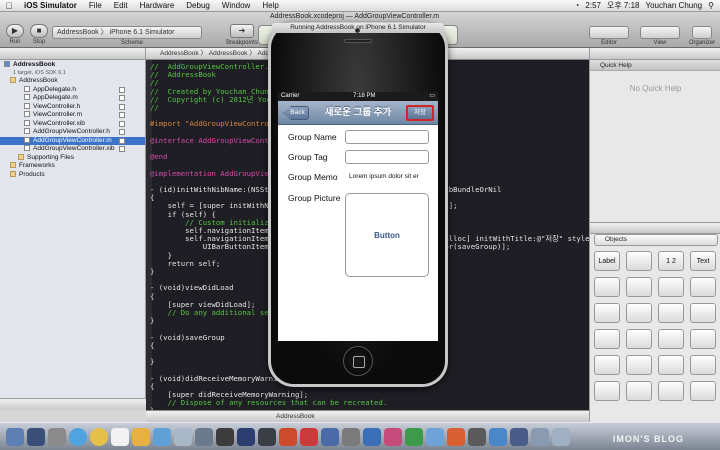  Describe the element at coordinates (204, 436) in the screenshot. I see `system-prefs-icon` at that location.